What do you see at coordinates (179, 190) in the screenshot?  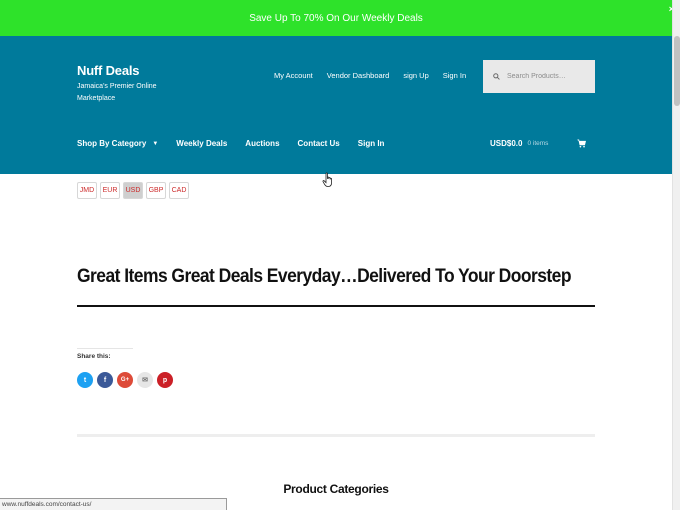 I see `currency-cad: CAD` at bounding box center [179, 190].